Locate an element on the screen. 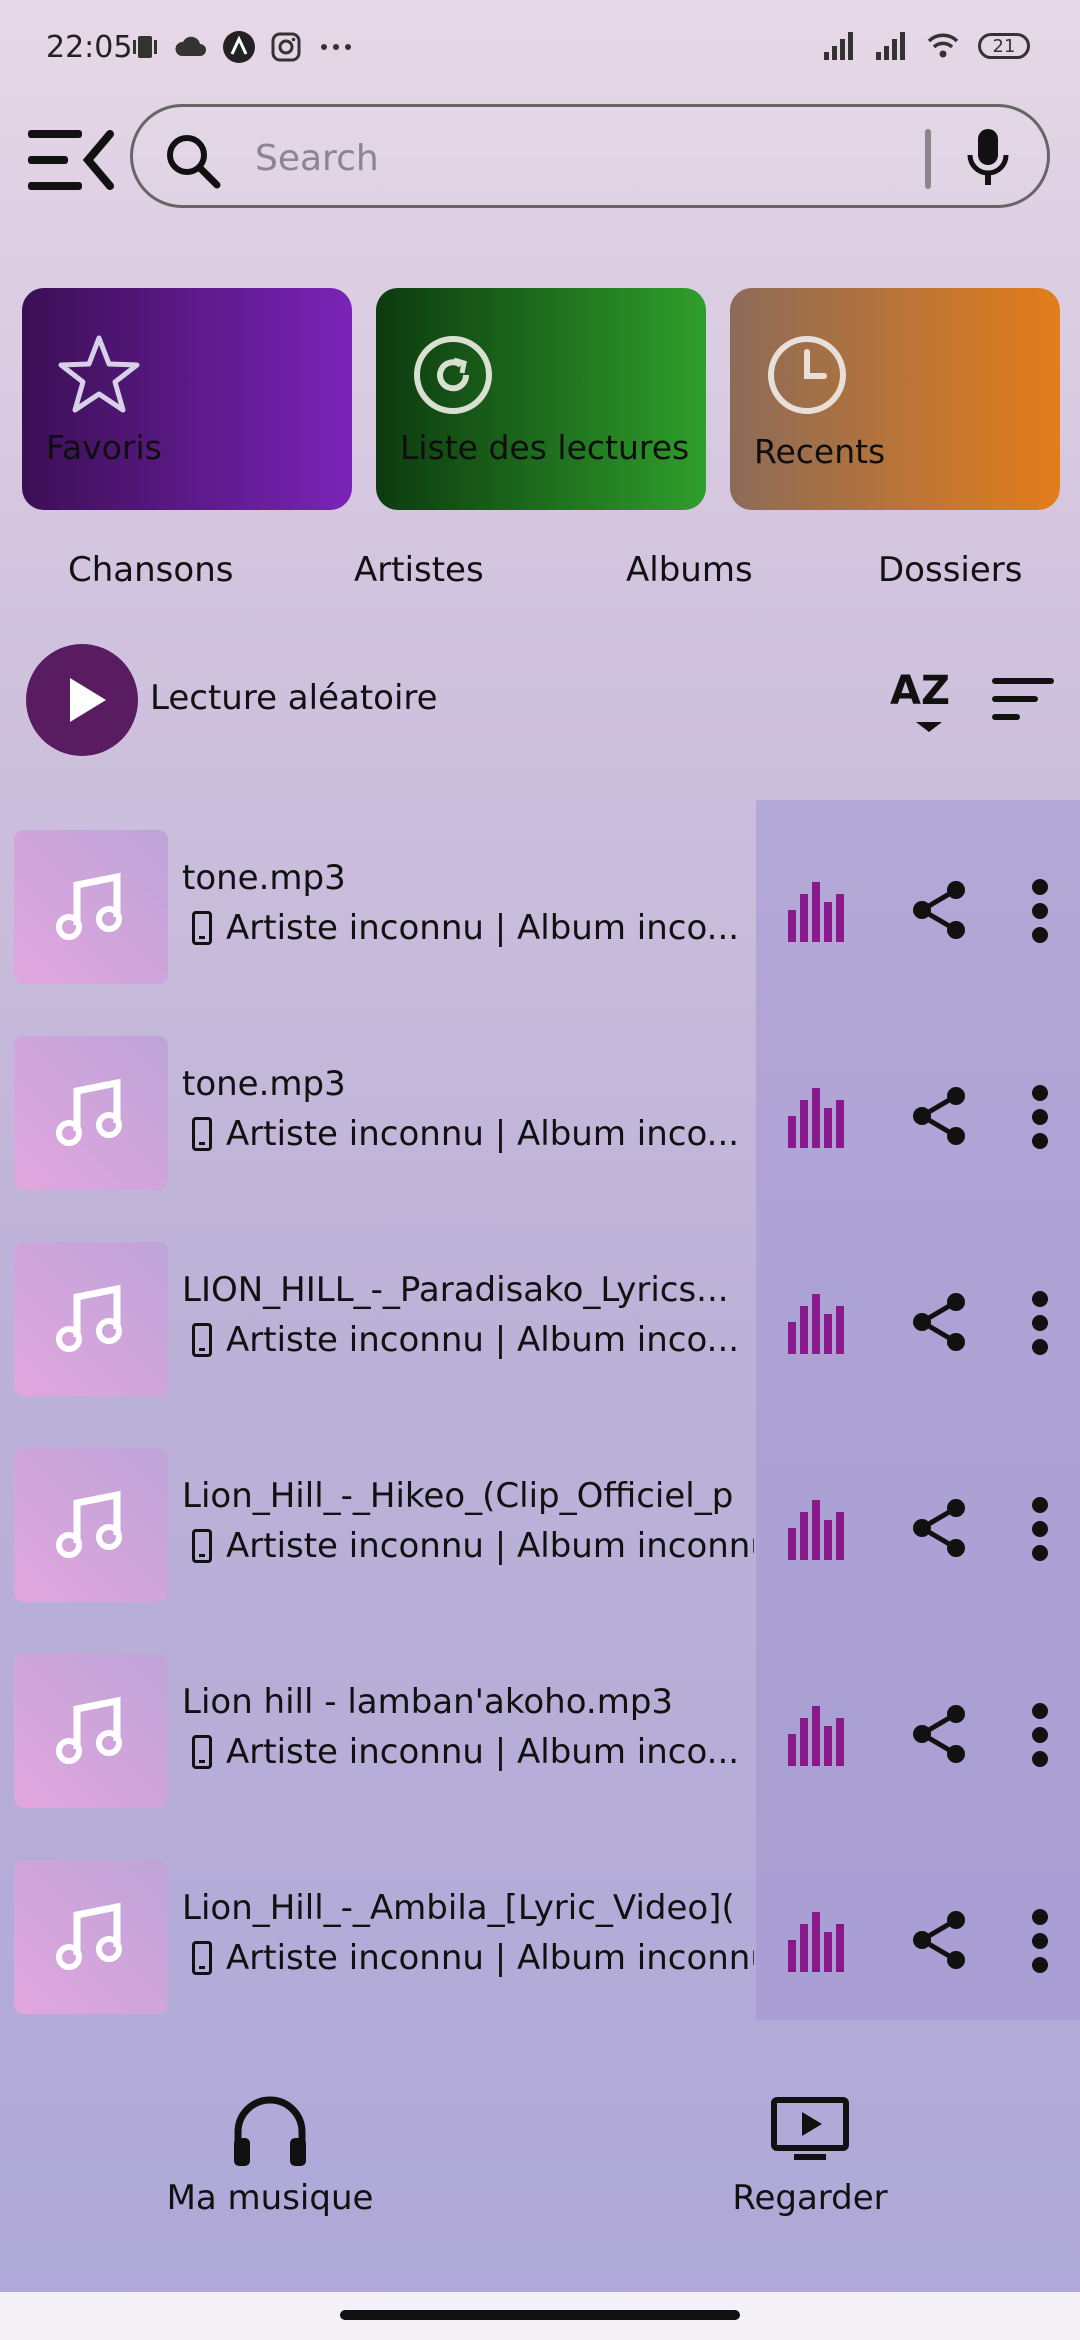 Image resolution: width=1080 pixels, height=2340 pixels. nav-my-music: Ma musique is located at coordinates (270, 2170).